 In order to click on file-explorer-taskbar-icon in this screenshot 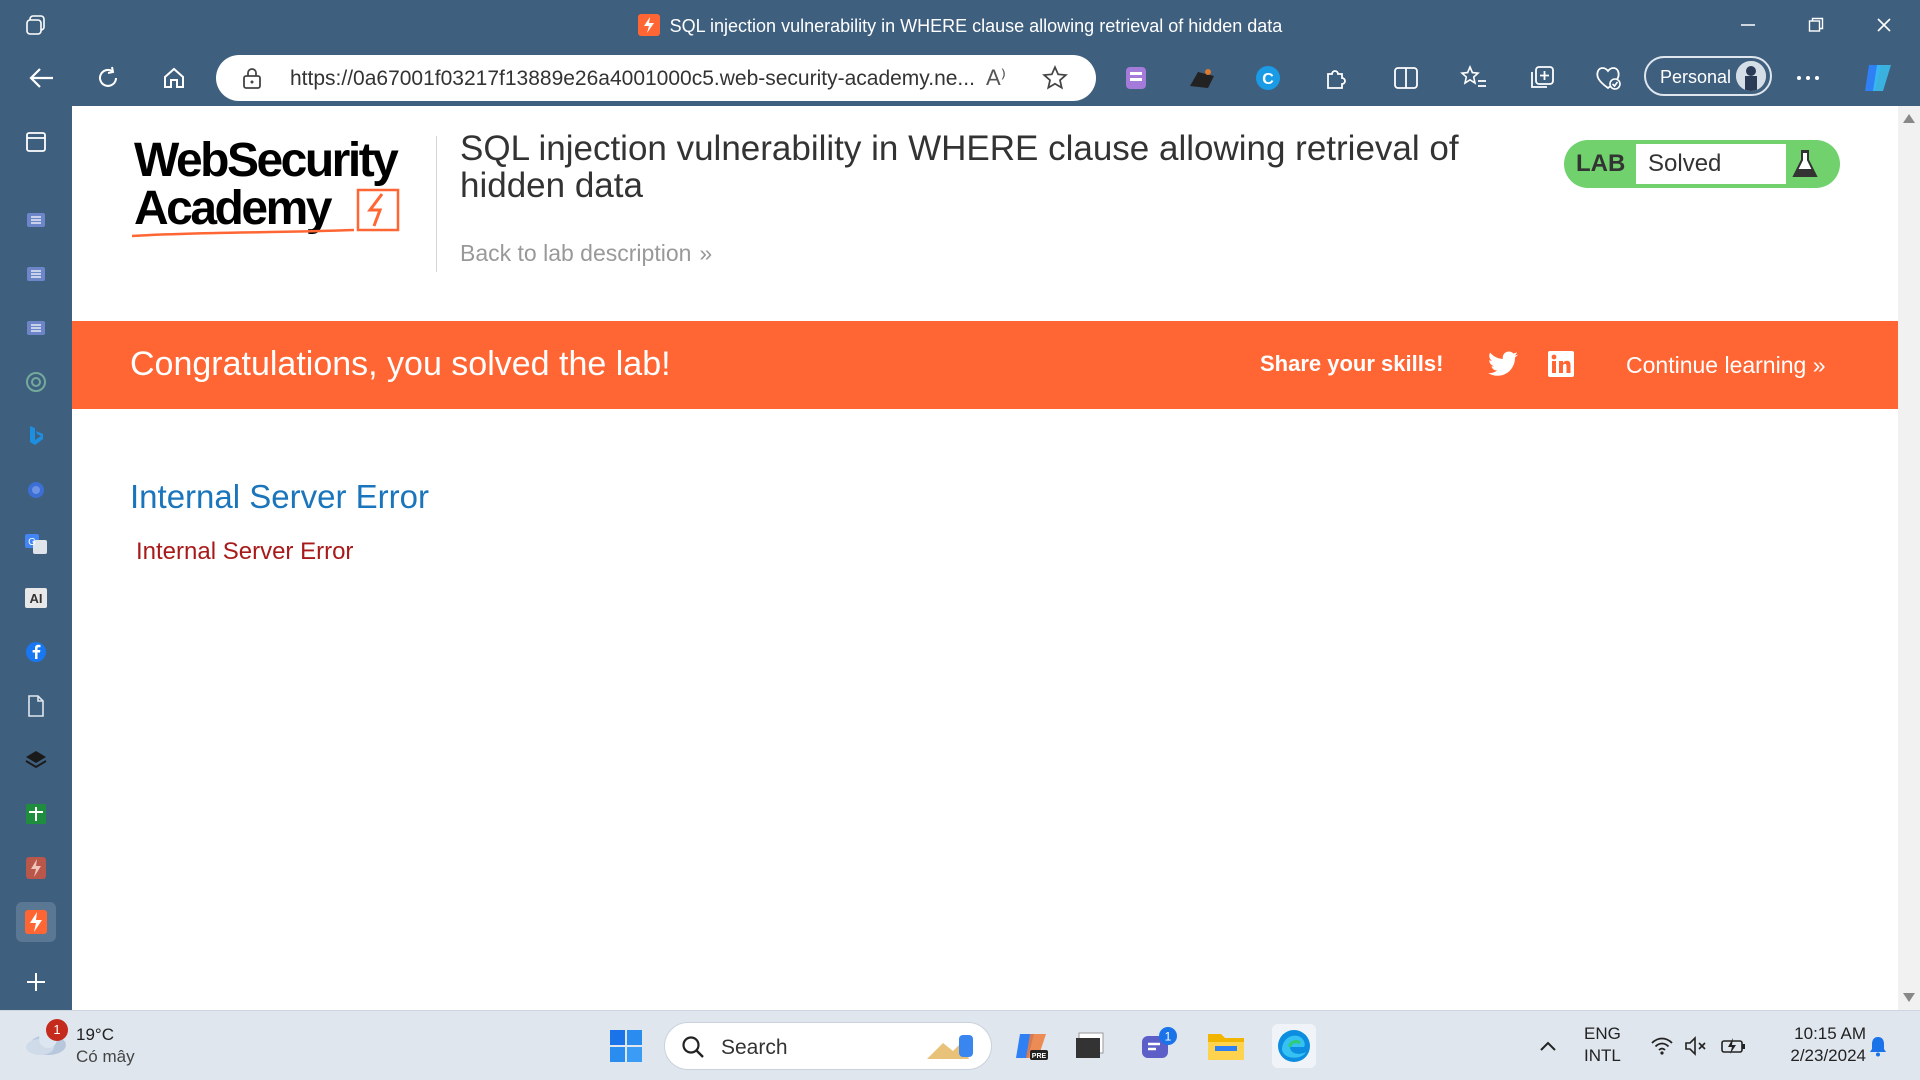, I will do `click(1226, 1046)`.